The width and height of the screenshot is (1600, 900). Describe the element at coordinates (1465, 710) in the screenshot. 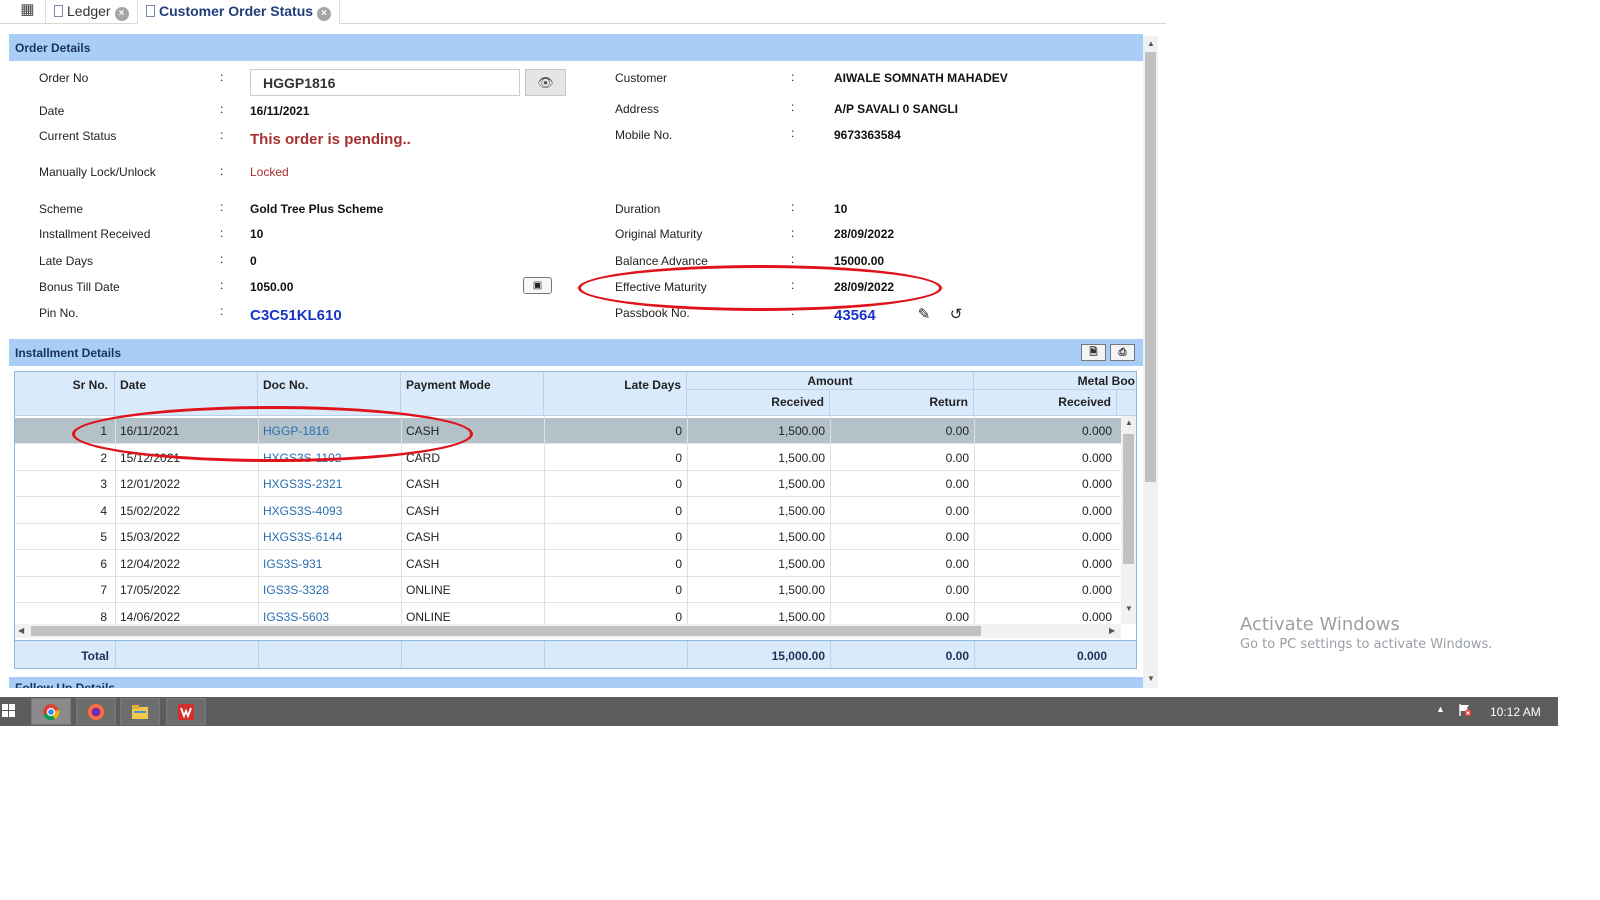

I see `action-center-flag-icon` at that location.